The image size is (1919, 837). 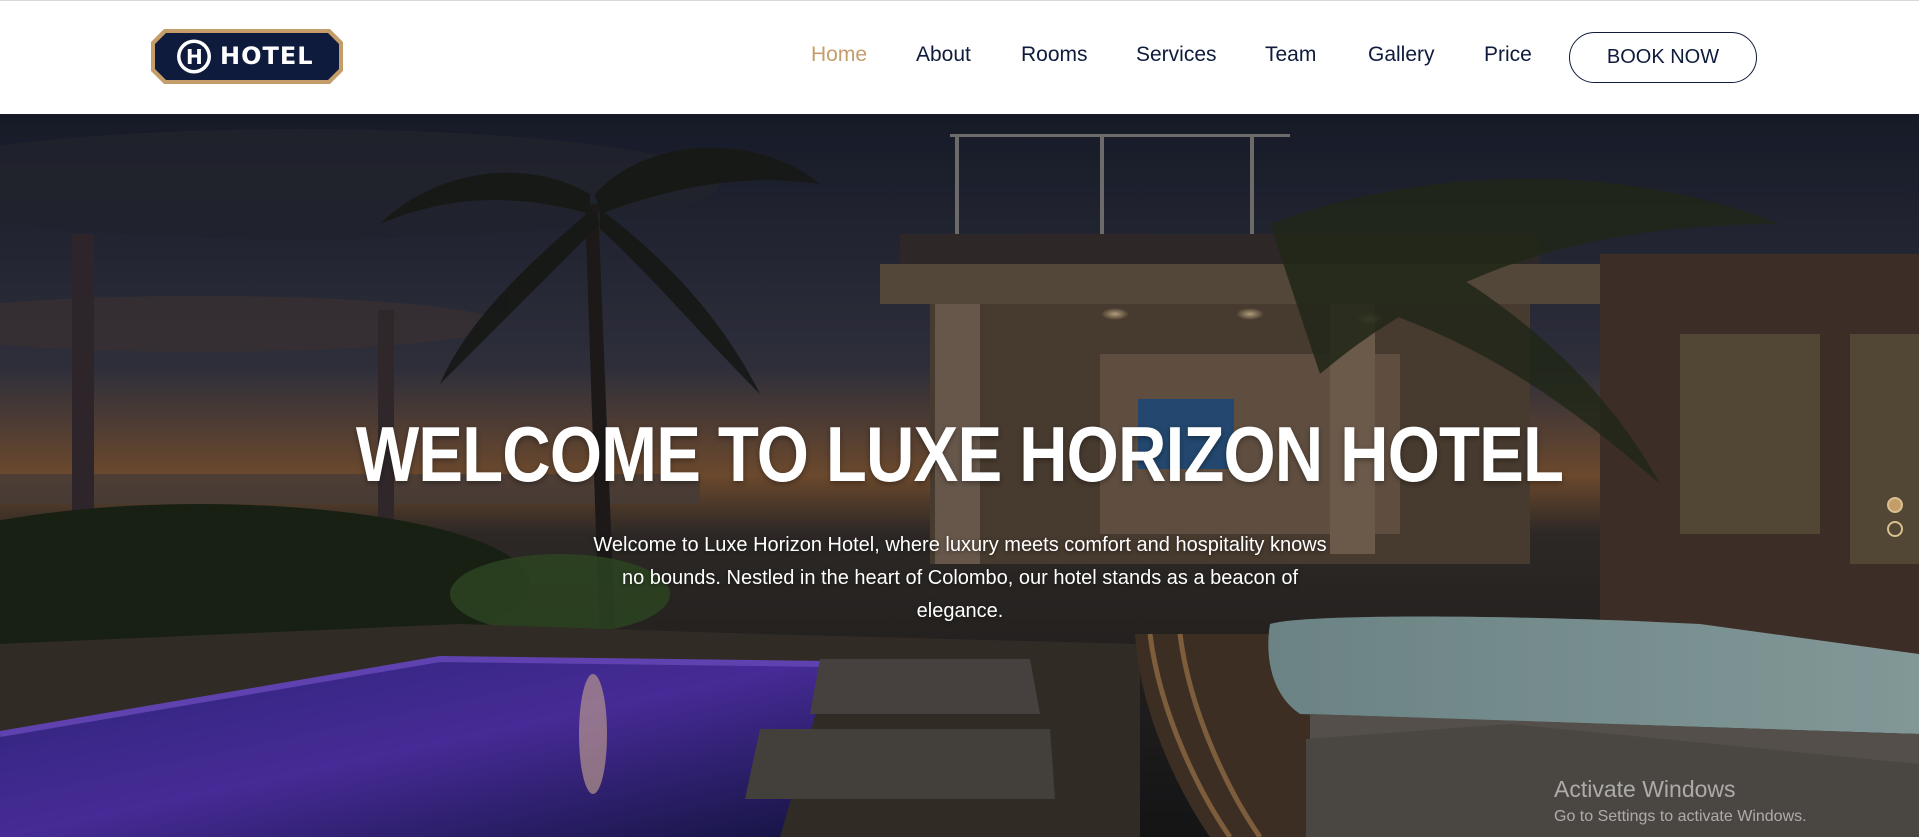 What do you see at coordinates (1054, 55) in the screenshot?
I see `nav-rooms: Rooms` at bounding box center [1054, 55].